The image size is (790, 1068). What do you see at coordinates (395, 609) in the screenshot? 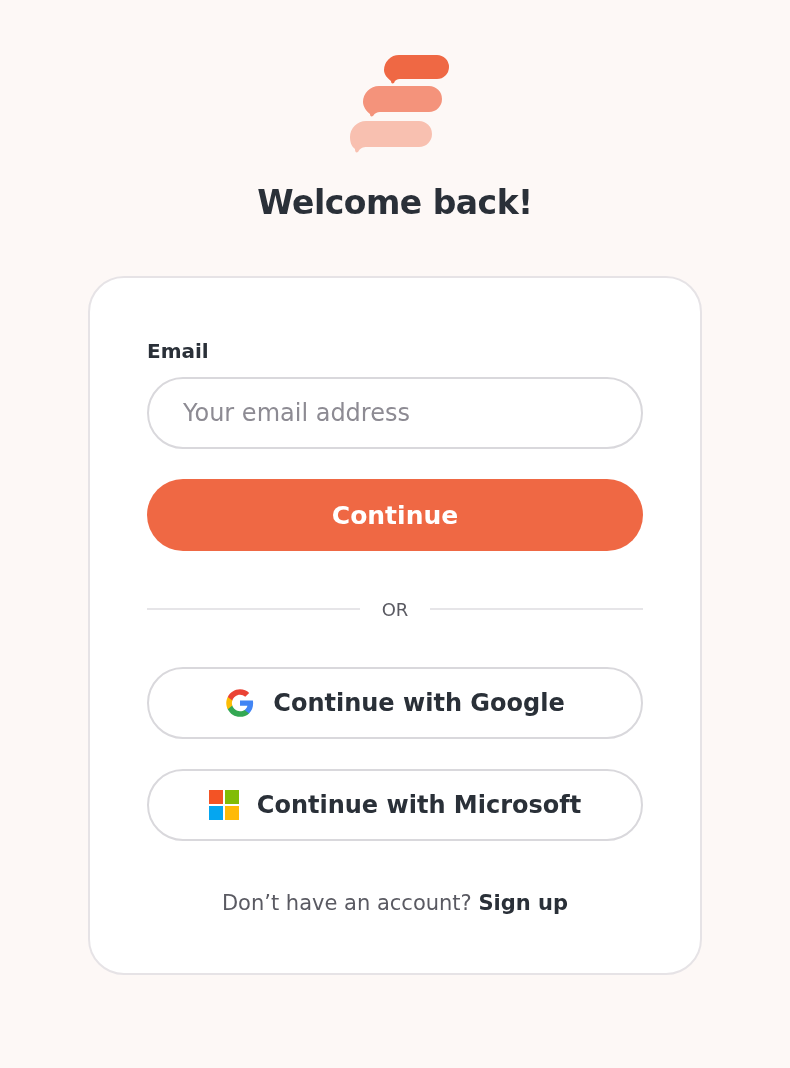
I see `divider-text: OR` at bounding box center [395, 609].